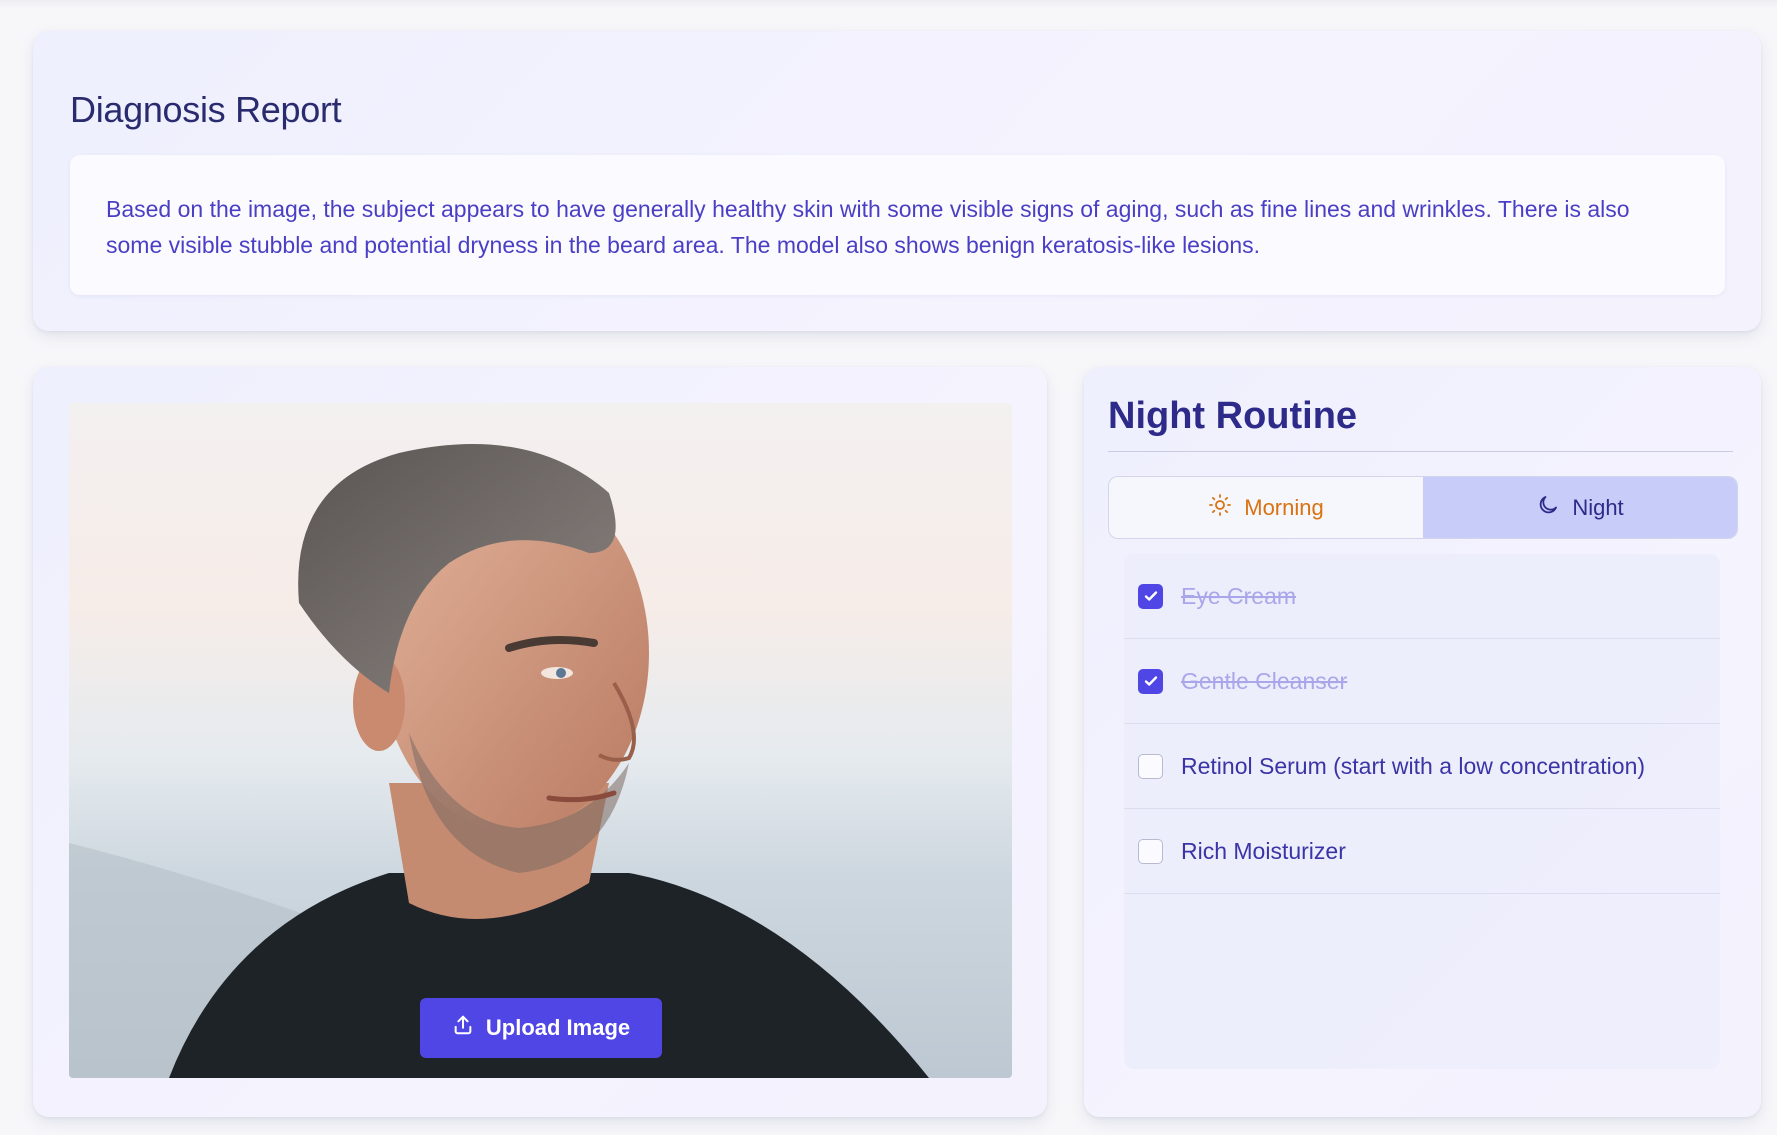 This screenshot has height=1135, width=1777. What do you see at coordinates (206, 109) in the screenshot?
I see `report-title: Diagnosis Report` at bounding box center [206, 109].